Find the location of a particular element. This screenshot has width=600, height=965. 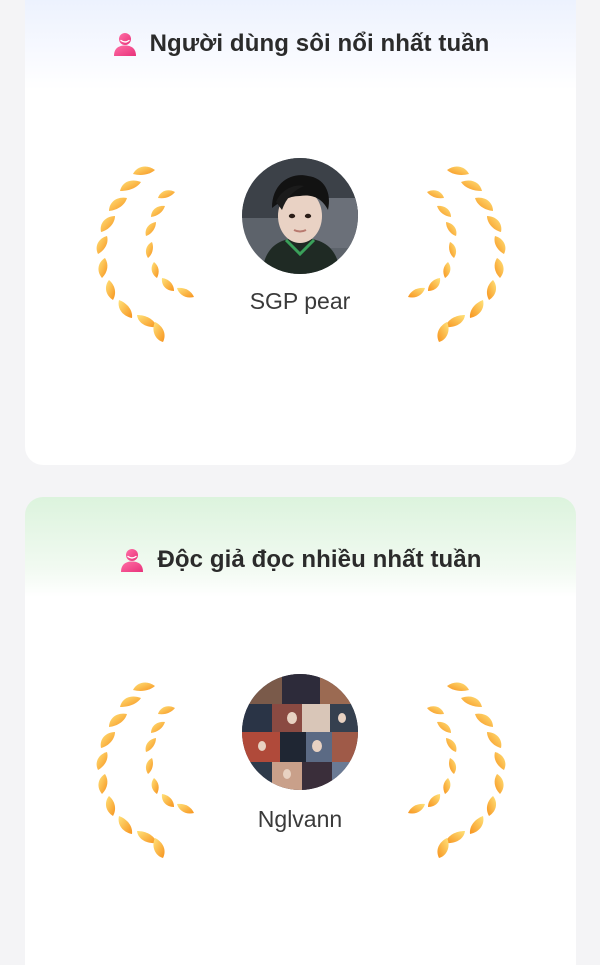

card-title: Độc giả đọc nhiều nhất tuần is located at coordinates (319, 559).